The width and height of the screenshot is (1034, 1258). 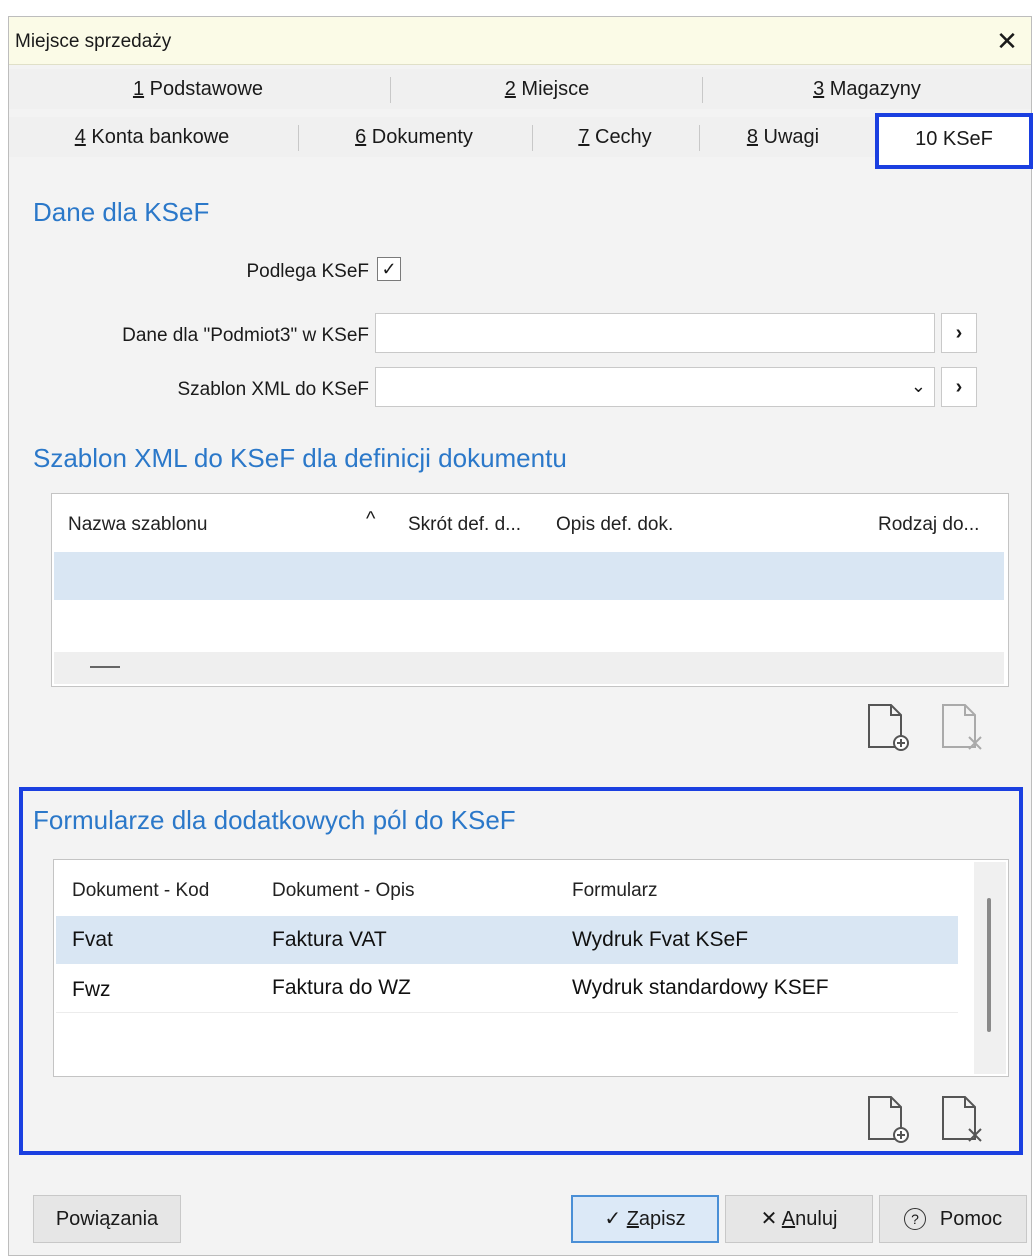 What do you see at coordinates (954, 141) in the screenshot?
I see `tab-ksef: 10 KSeF` at bounding box center [954, 141].